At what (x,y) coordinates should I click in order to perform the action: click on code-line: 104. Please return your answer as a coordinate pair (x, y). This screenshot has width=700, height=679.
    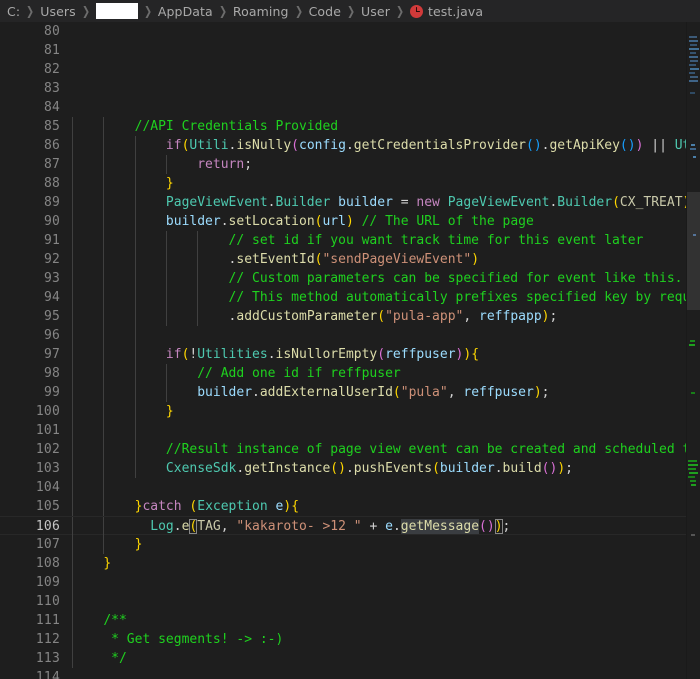
    Looking at the image, I should click on (343, 487).